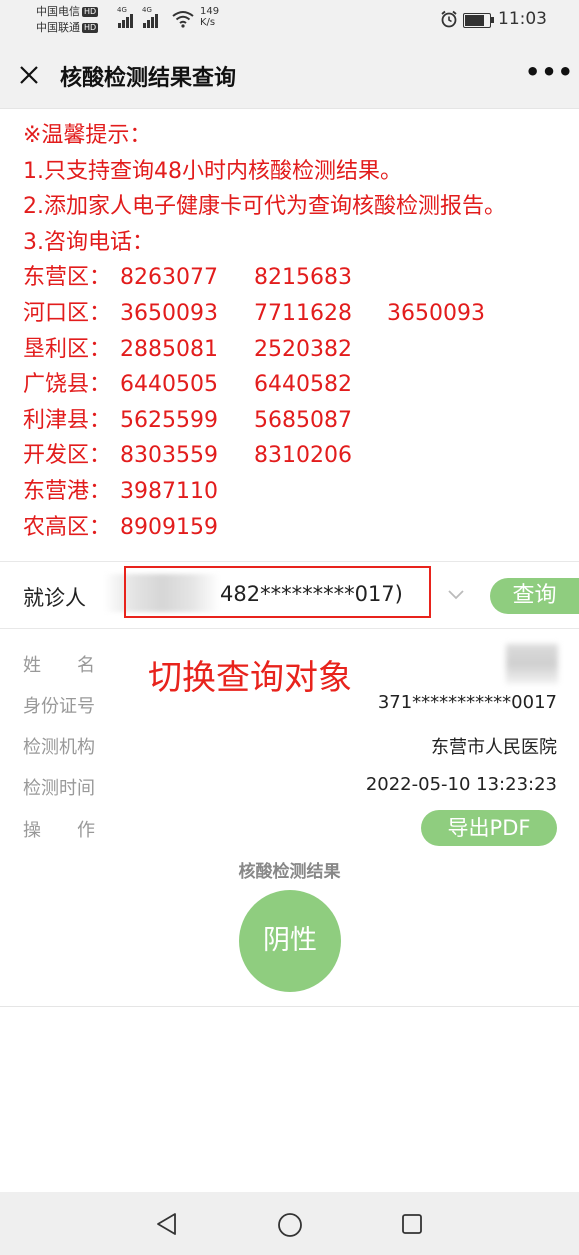 This screenshot has width=579, height=1255. What do you see at coordinates (210, 17) in the screenshot?
I see `net-speed: 149 K/s` at bounding box center [210, 17].